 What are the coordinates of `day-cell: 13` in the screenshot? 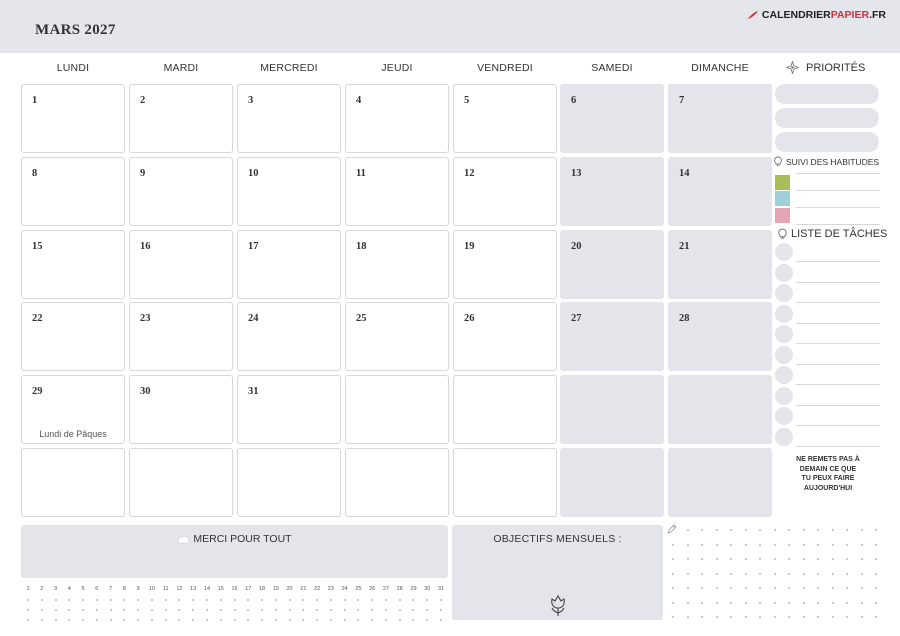 It's located at (612, 191).